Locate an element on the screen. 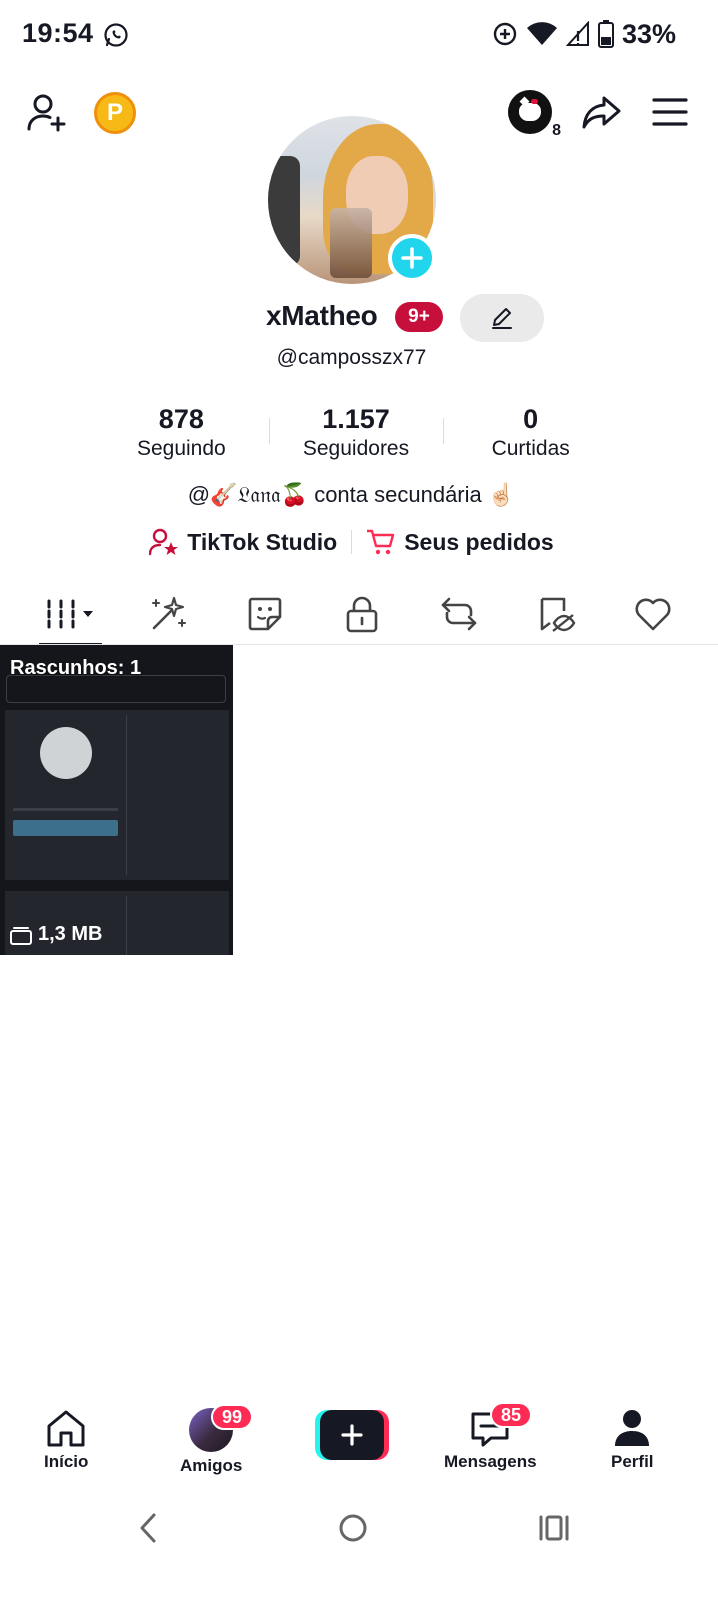  grid-icon is located at coordinates (70, 614).